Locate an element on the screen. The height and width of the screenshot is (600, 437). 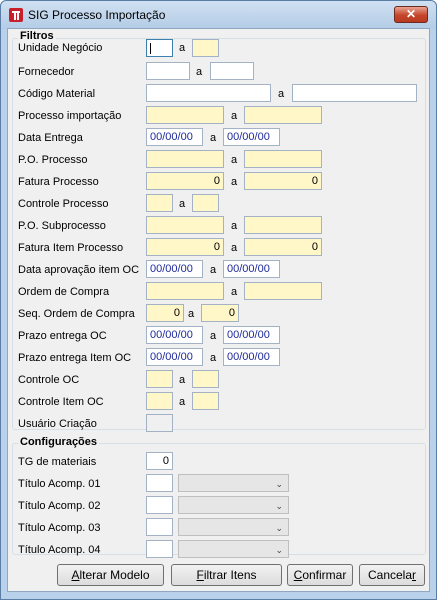
titulo-acomp-01-input is located at coordinates (159, 483).